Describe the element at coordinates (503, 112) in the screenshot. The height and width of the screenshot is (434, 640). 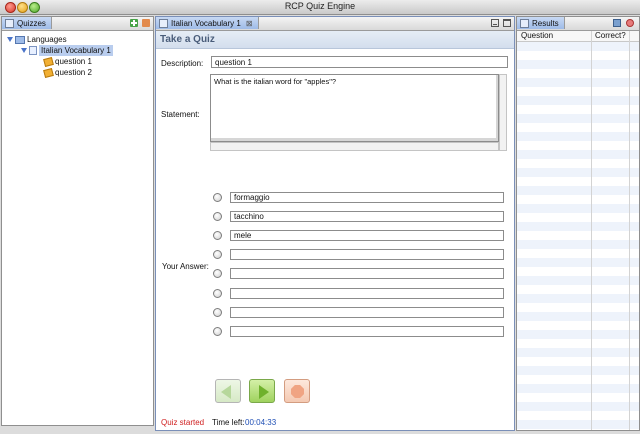
I see `statement-scrollbar` at that location.